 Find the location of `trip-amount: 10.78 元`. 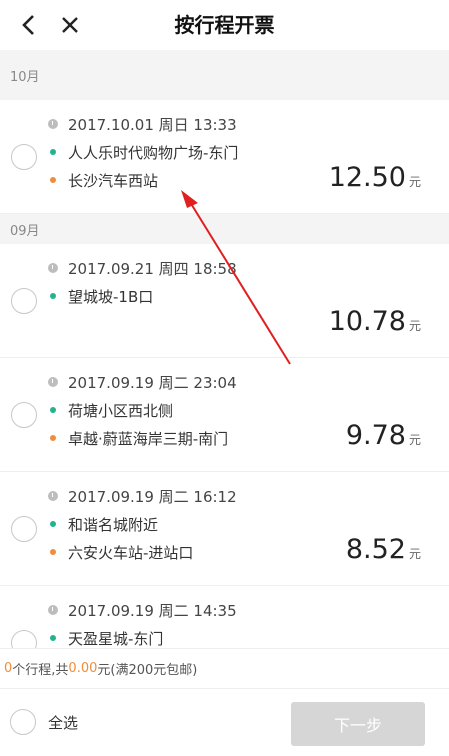

trip-amount: 10.78 元 is located at coordinates (374, 321).